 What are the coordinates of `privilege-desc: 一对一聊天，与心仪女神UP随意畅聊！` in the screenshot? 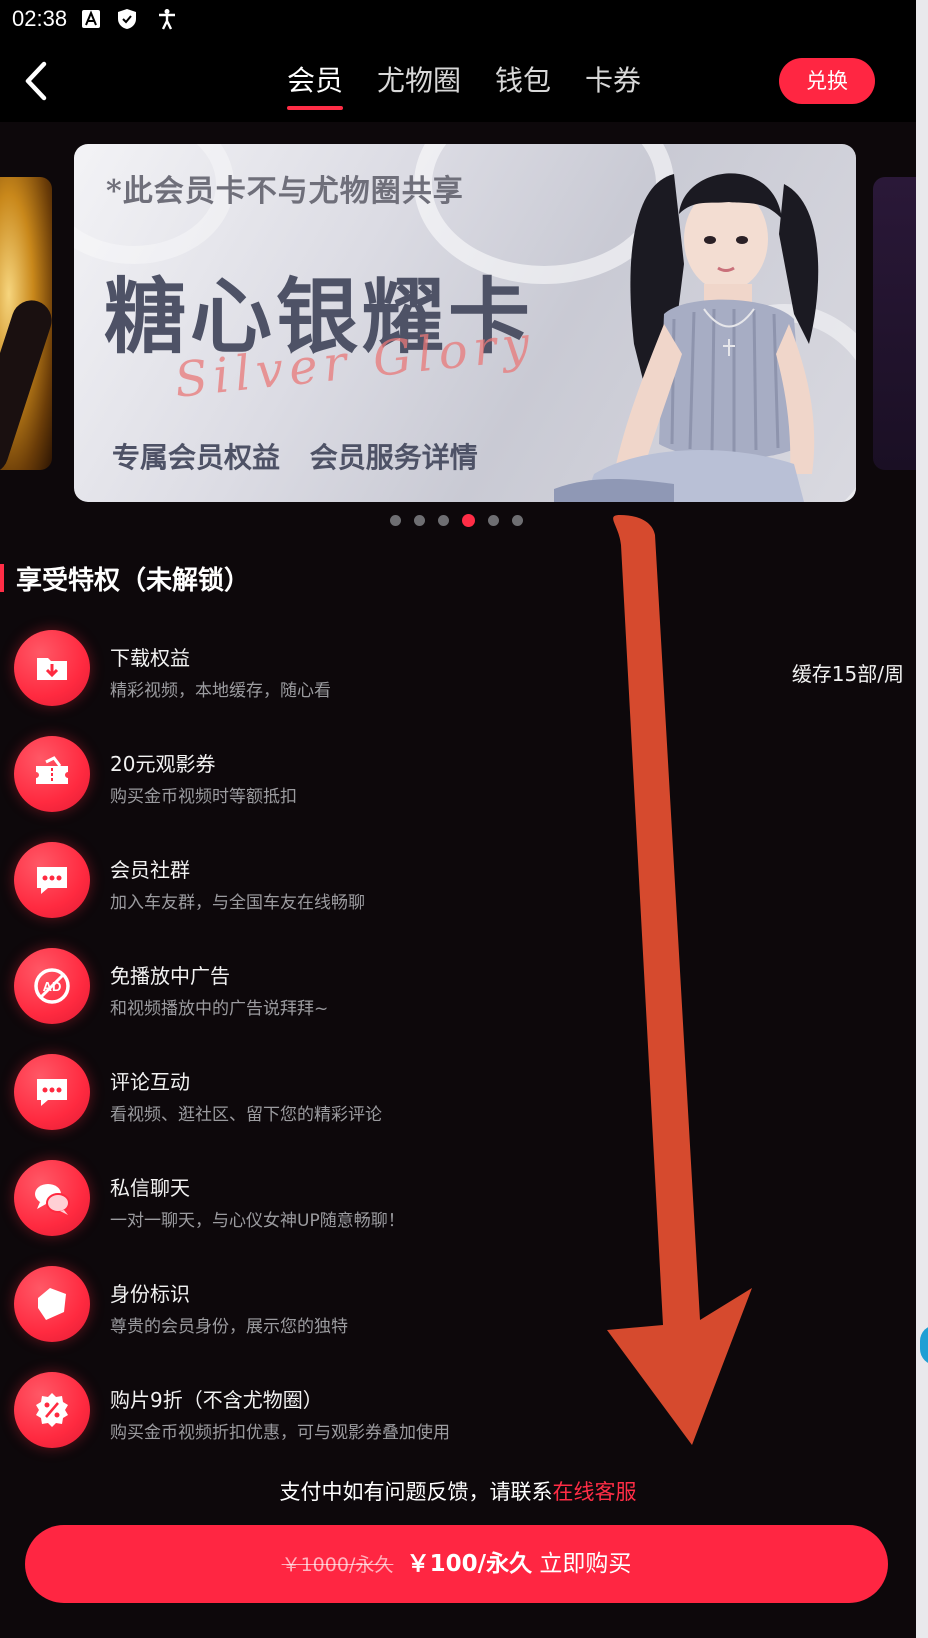 It's located at (257, 1221).